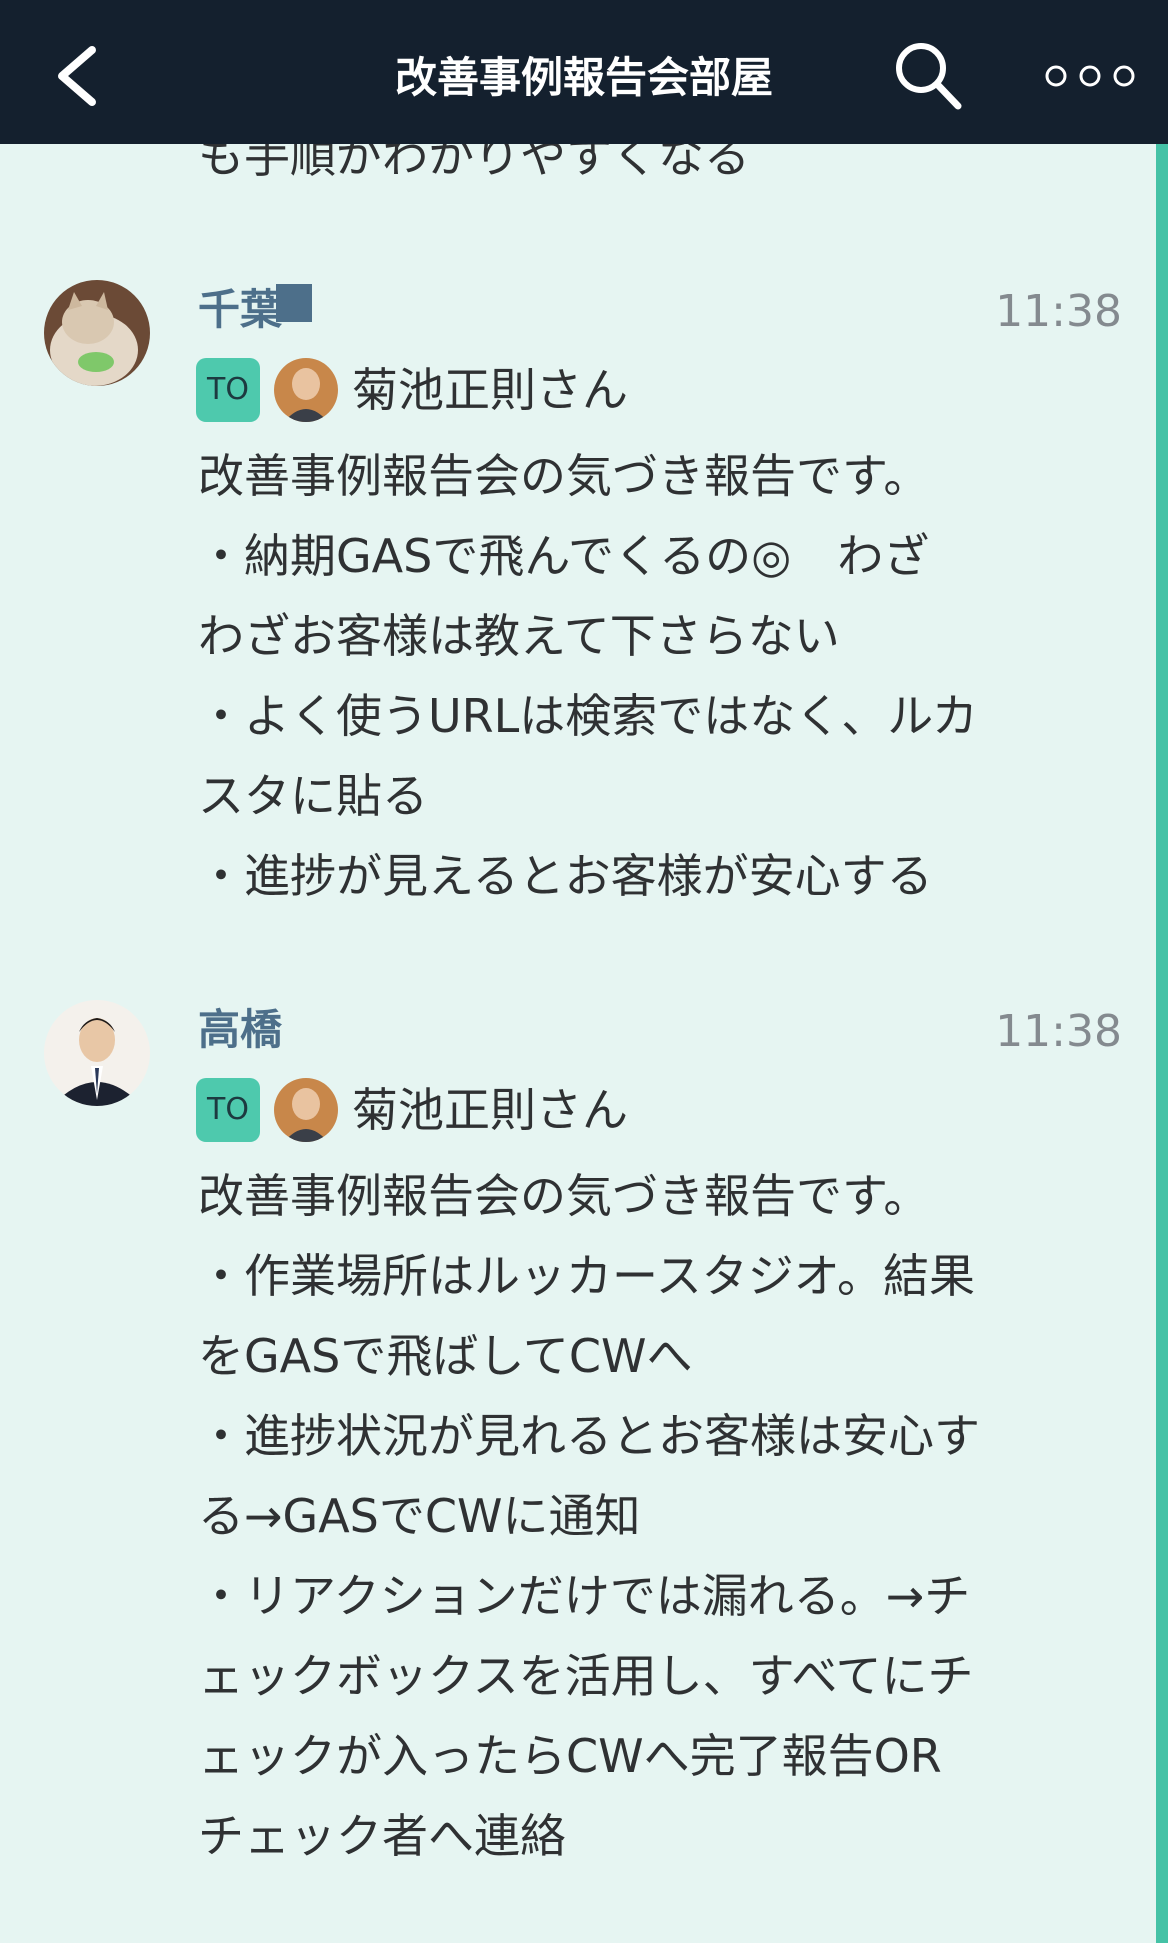 The image size is (1168, 1943). What do you see at coordinates (1162, 1043) in the screenshot?
I see `scroll-rail` at bounding box center [1162, 1043].